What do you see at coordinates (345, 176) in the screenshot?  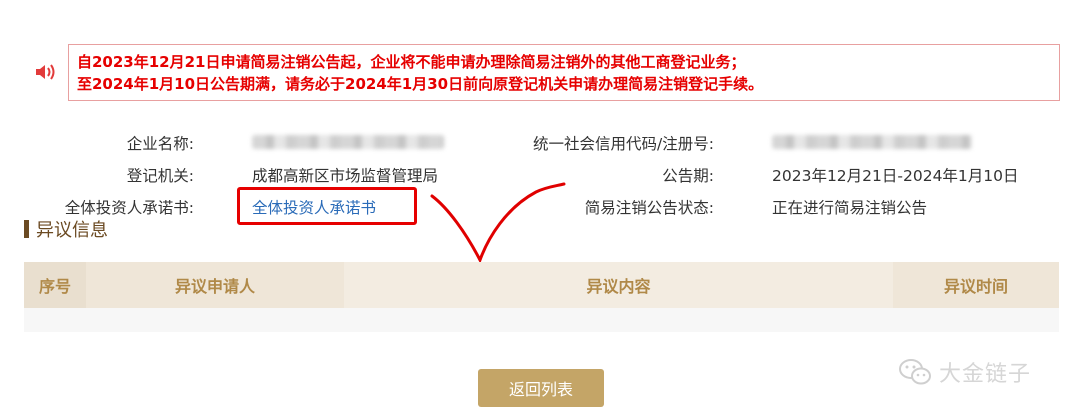 I see `registration-authority-value: 成都高新区市场监督管理局` at bounding box center [345, 176].